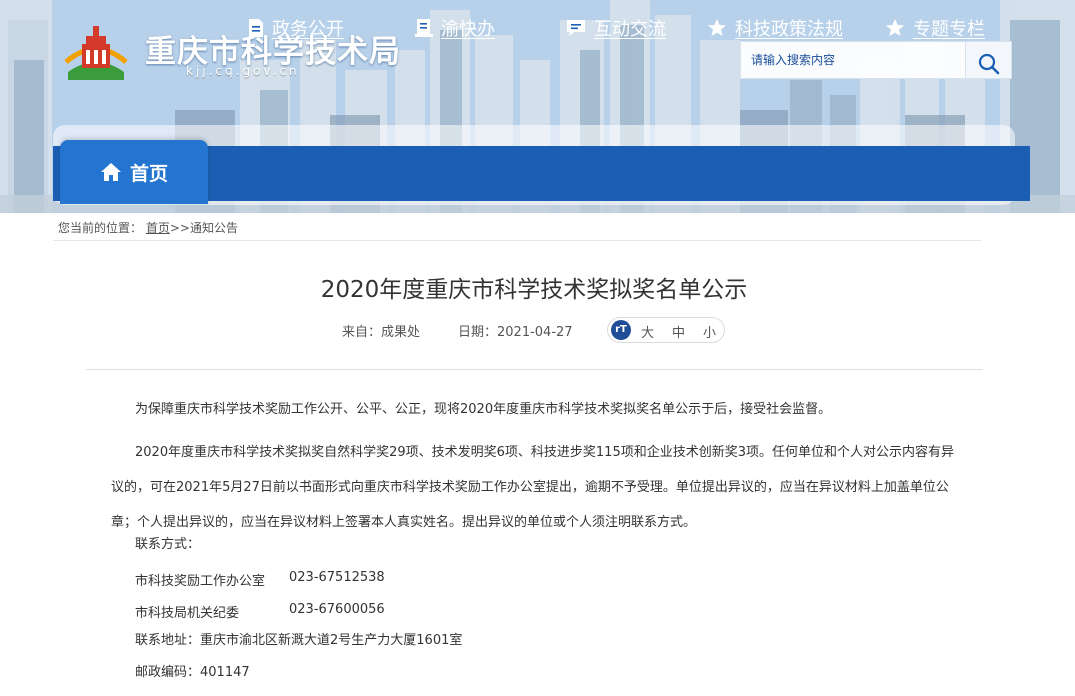 This screenshot has height=696, width=1075. Describe the element at coordinates (621, 330) in the screenshot. I see `font-size-icon: rT` at that location.